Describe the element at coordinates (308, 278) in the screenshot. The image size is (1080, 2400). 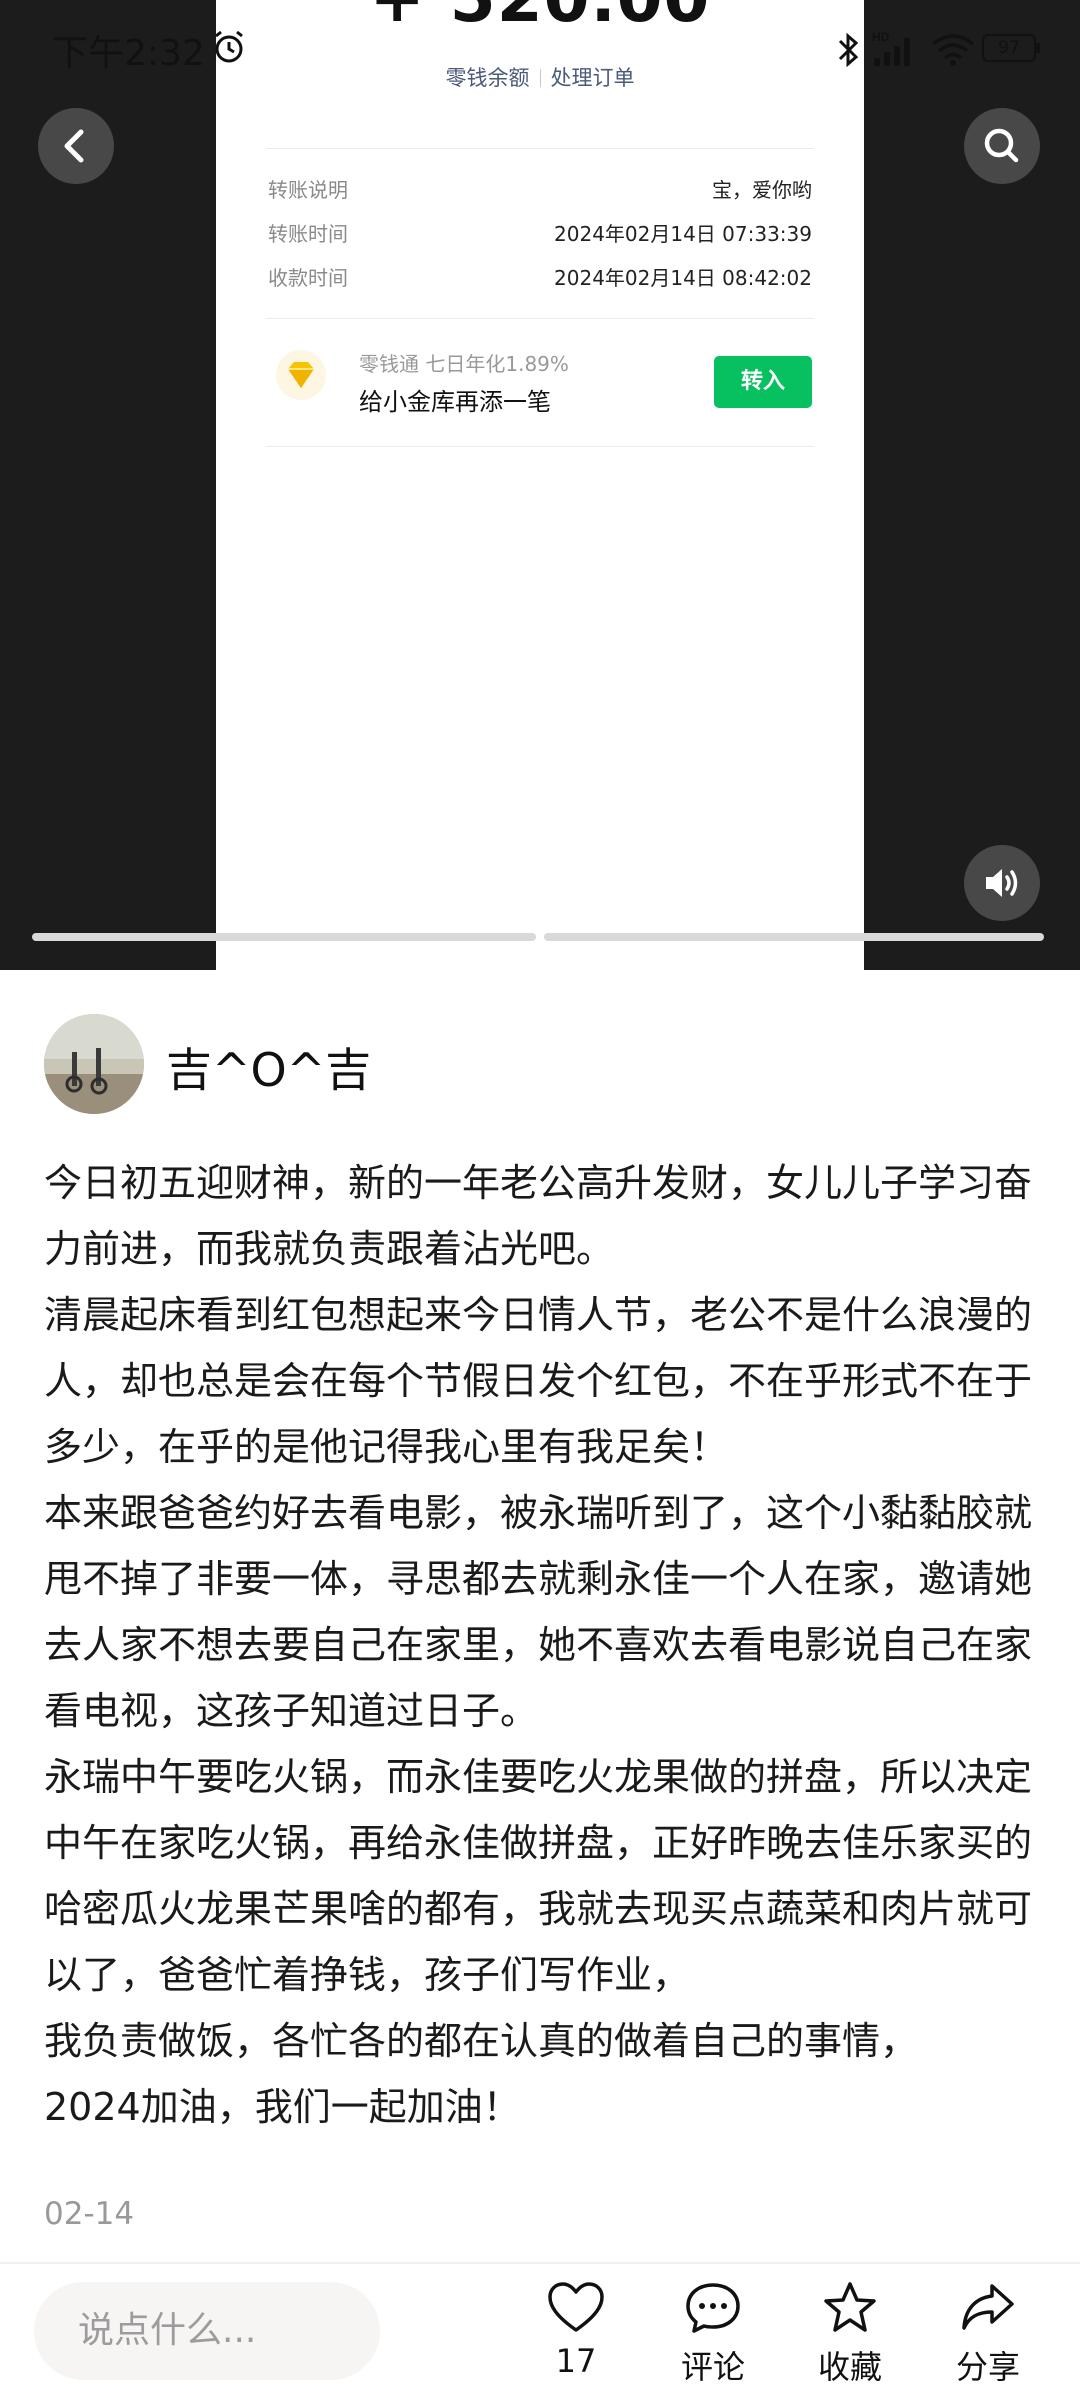
I see `detail-label: 收款时间` at that location.